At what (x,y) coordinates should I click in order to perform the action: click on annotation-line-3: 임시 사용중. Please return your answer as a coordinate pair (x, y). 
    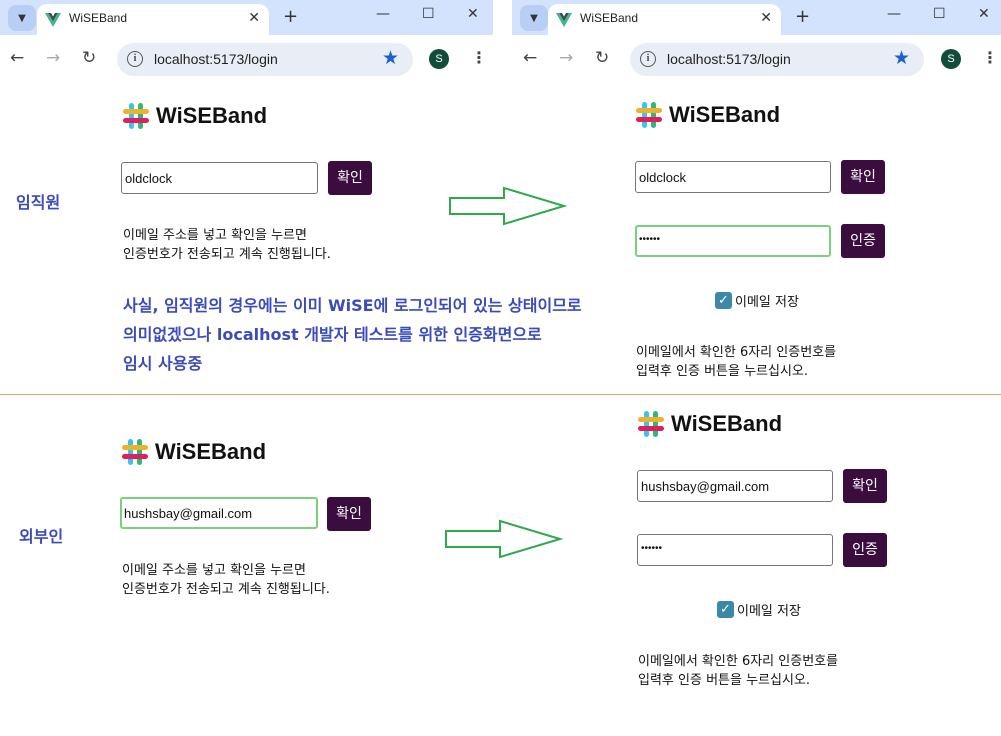
    Looking at the image, I should click on (163, 363).